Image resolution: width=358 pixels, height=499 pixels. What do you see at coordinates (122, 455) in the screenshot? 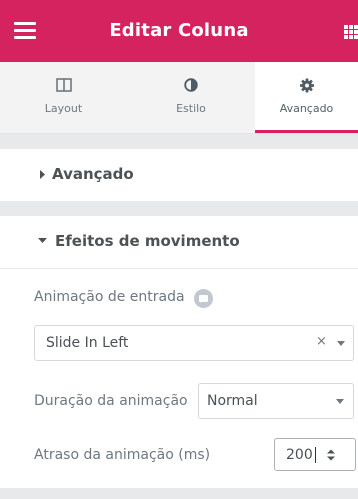
I see `animation-delay-label: Atraso da animação (ms)` at bounding box center [122, 455].